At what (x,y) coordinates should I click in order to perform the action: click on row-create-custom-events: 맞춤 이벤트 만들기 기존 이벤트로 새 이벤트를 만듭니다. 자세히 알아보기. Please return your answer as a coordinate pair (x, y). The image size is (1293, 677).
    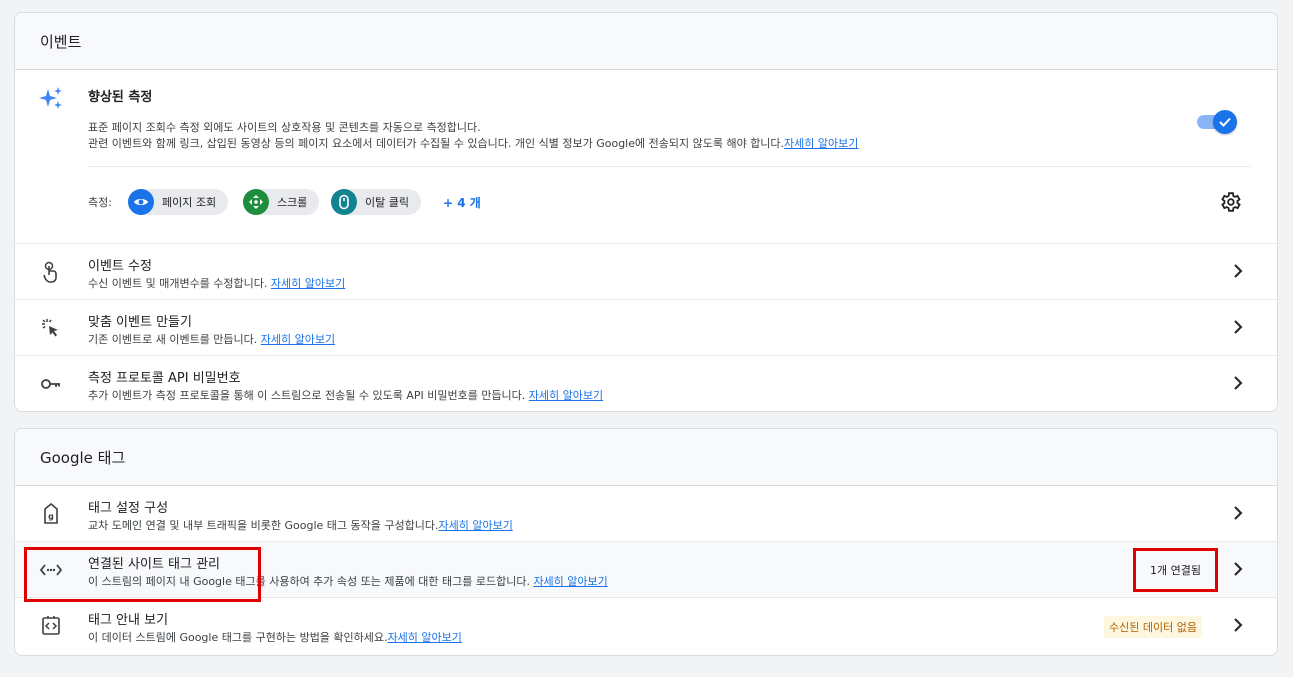
    Looking at the image, I should click on (646, 328).